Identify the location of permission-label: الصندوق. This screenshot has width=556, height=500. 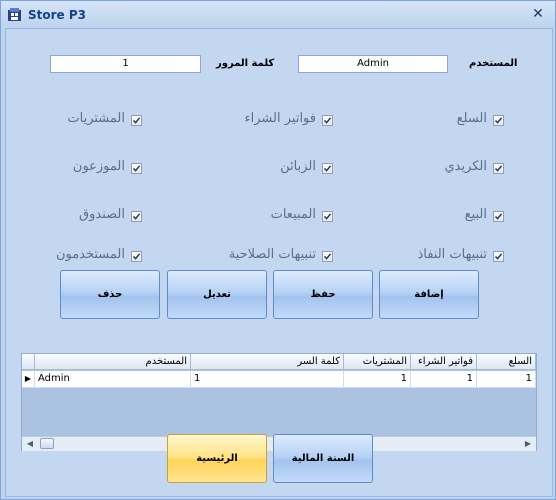
(102, 214).